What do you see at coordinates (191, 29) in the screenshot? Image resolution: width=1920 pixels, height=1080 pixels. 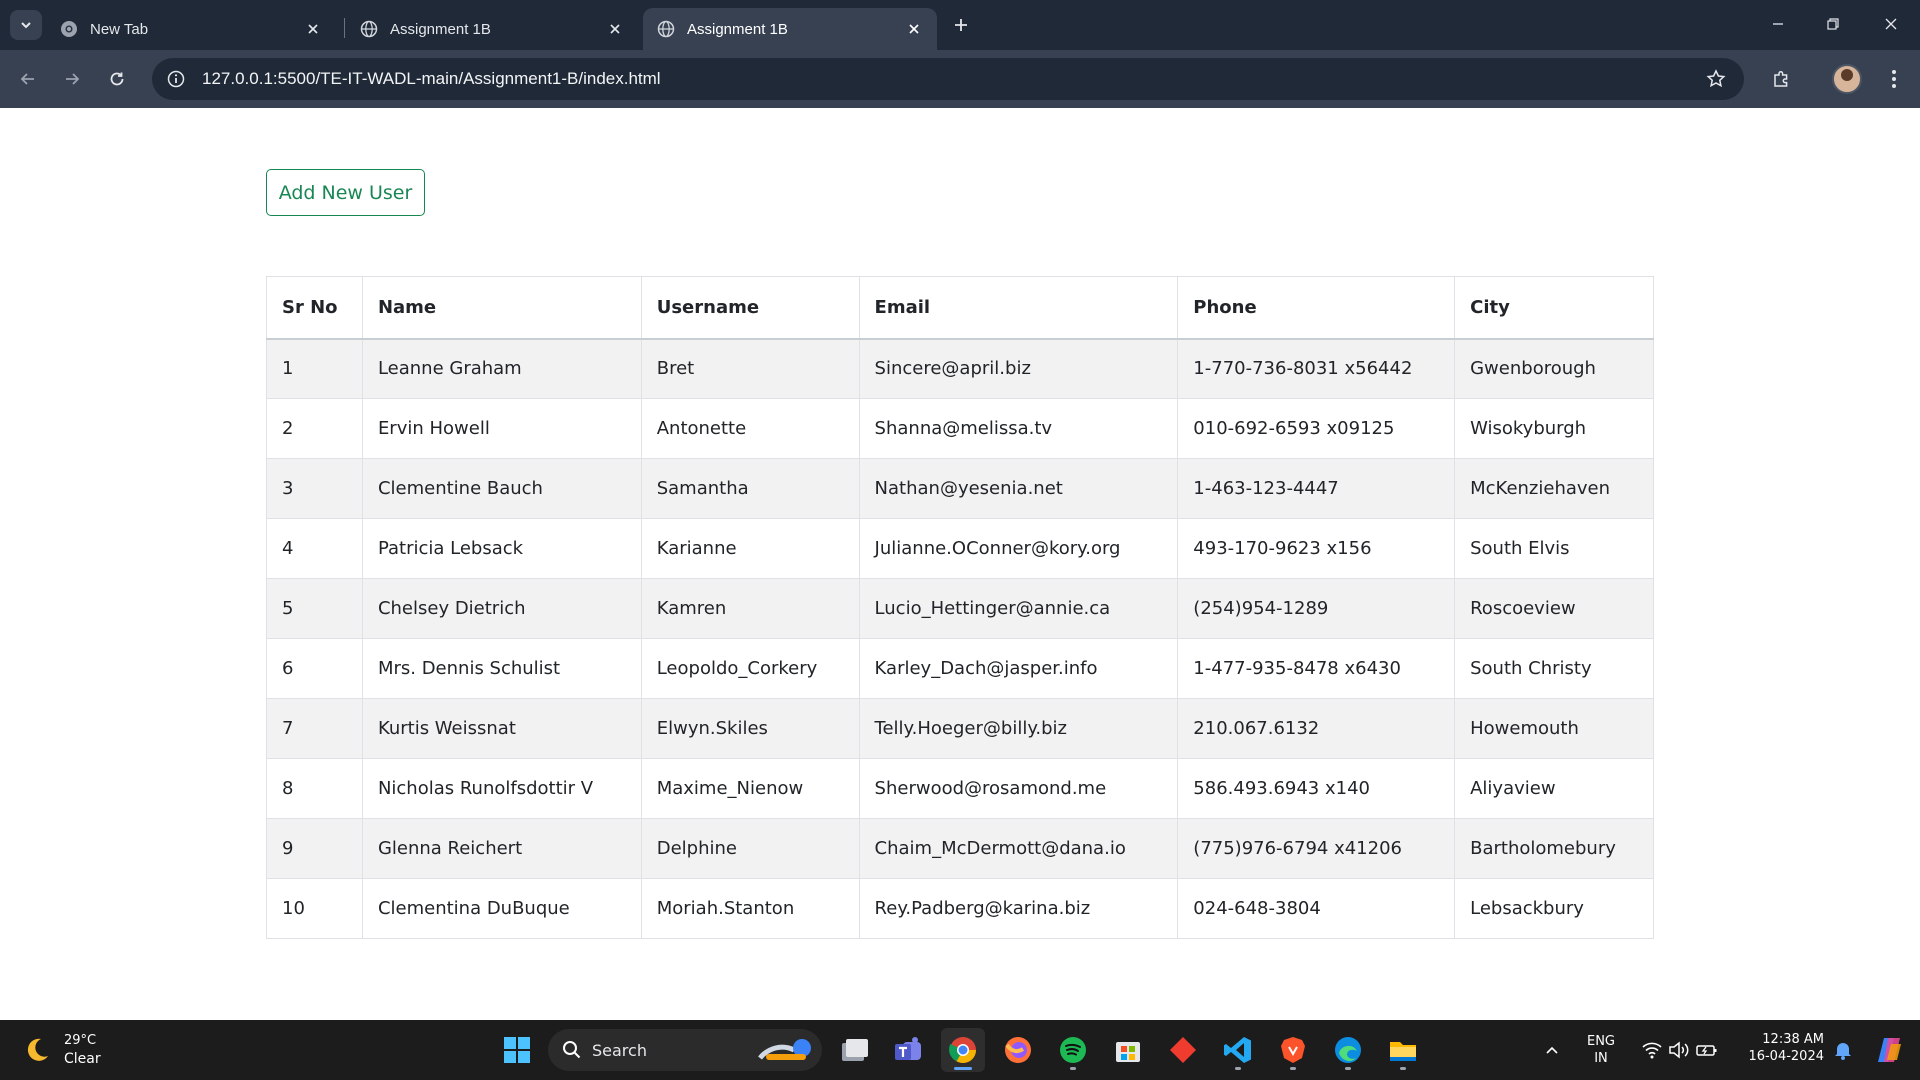 I see `tab-new-tab: New Tab` at bounding box center [191, 29].